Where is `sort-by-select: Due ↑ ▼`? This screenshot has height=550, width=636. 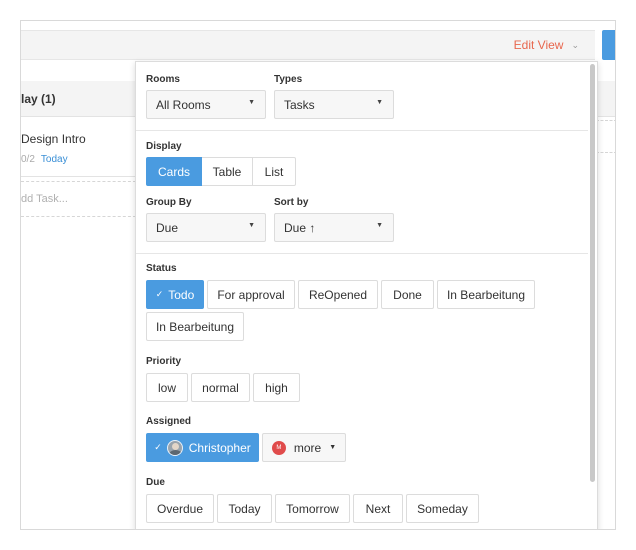 sort-by-select: Due ↑ ▼ is located at coordinates (334, 227).